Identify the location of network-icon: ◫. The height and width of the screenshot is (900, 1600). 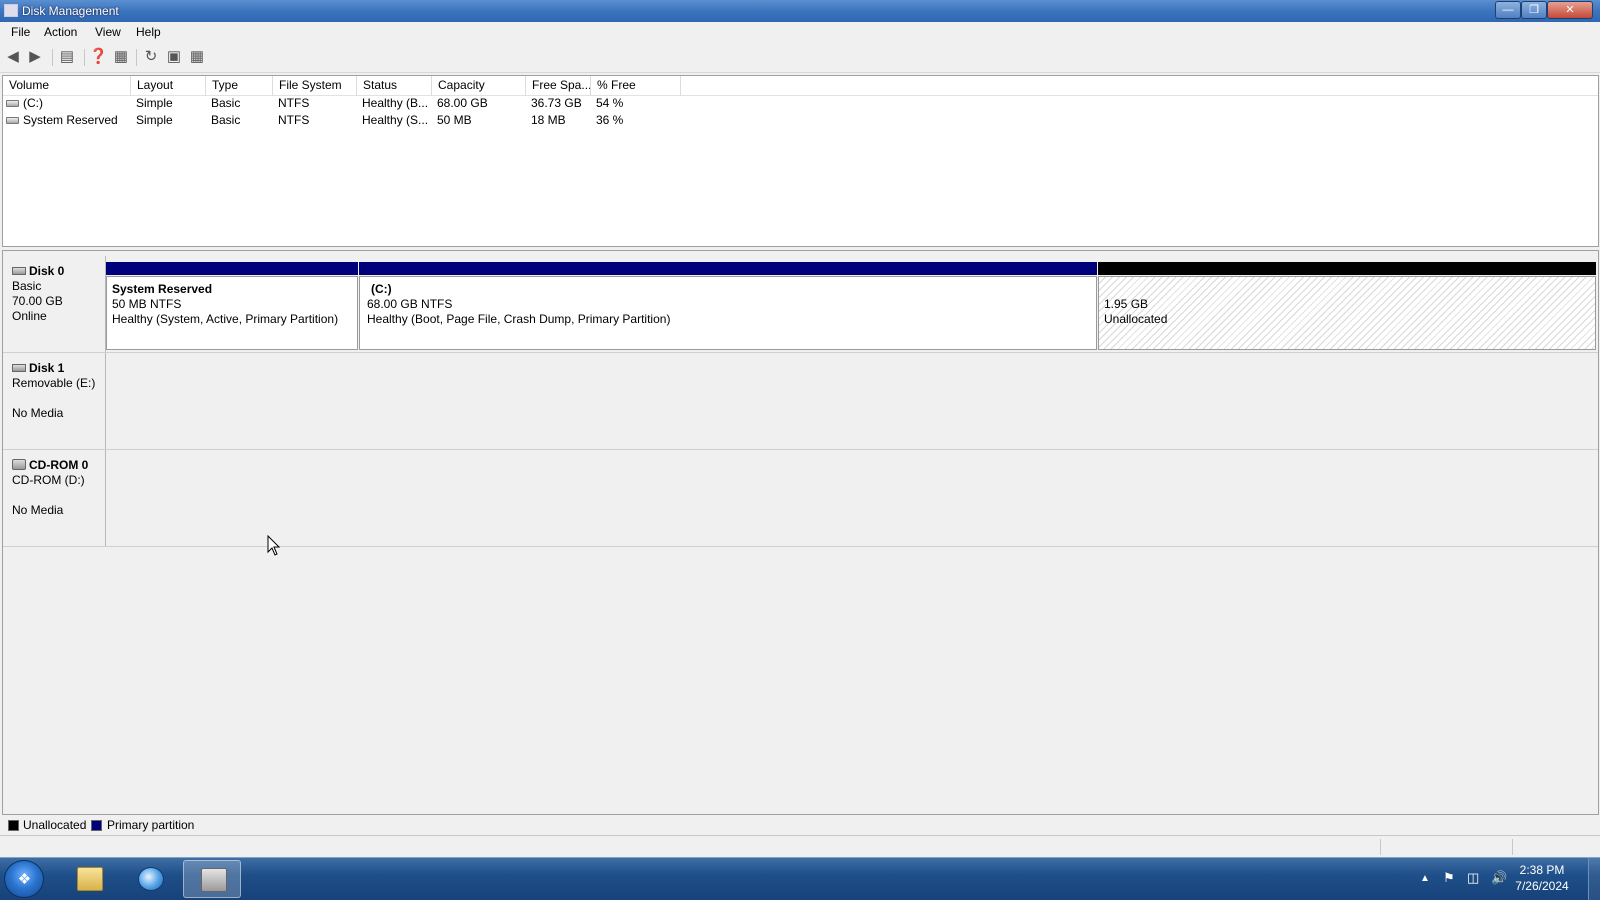
(1473, 878).